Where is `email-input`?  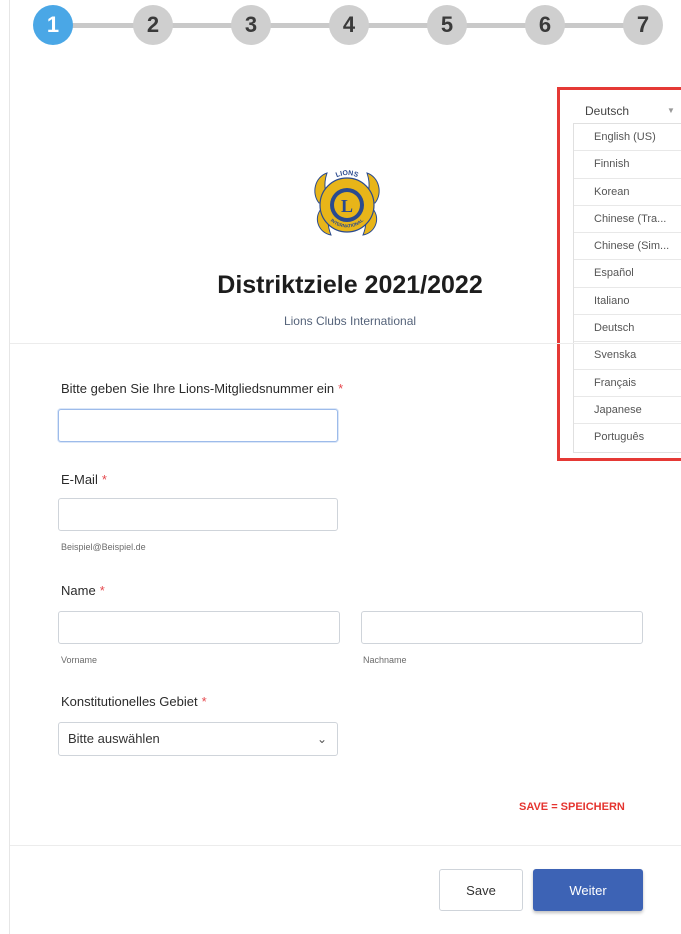 email-input is located at coordinates (198, 514).